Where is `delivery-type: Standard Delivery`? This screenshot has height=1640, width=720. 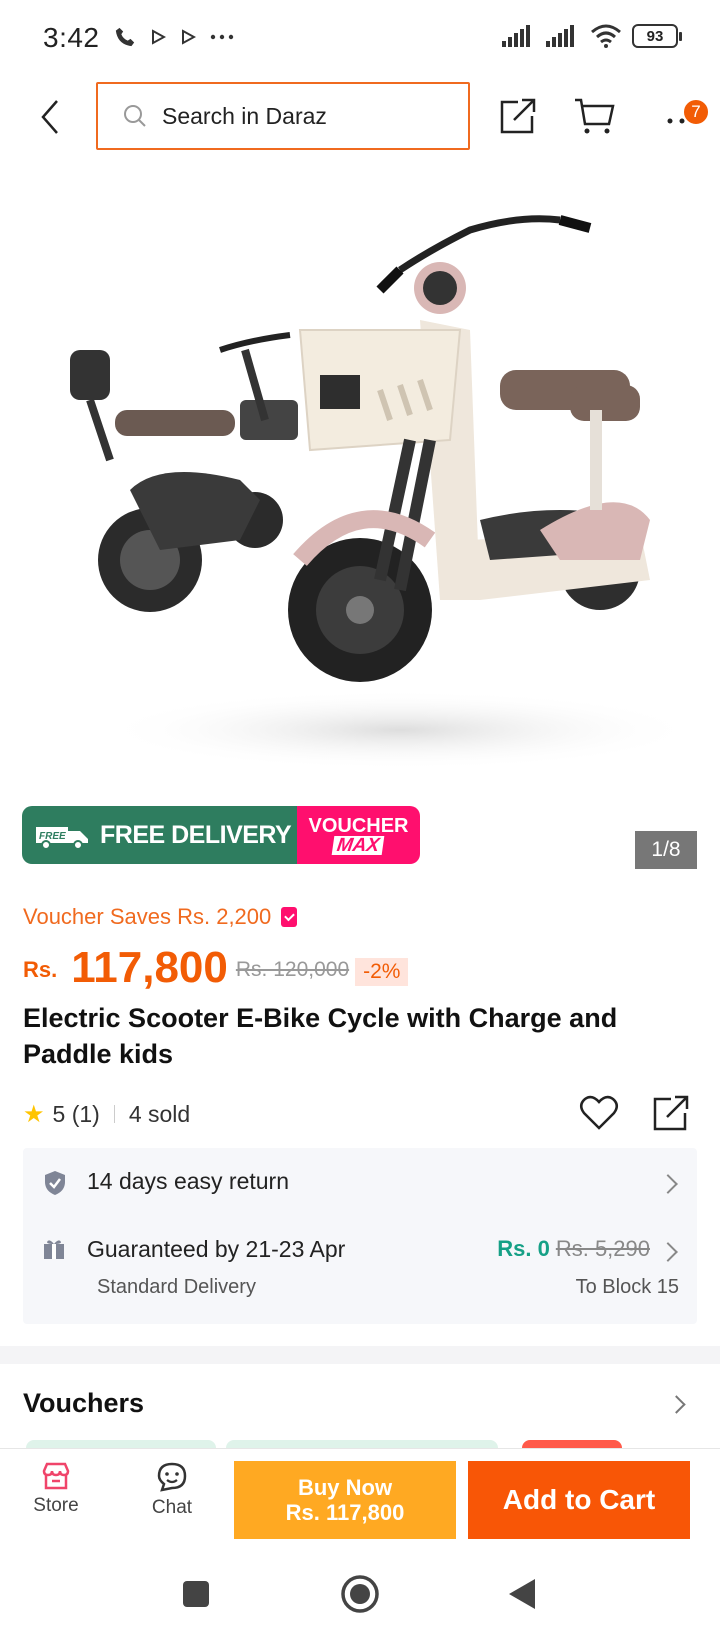 delivery-type: Standard Delivery is located at coordinates (176, 1287).